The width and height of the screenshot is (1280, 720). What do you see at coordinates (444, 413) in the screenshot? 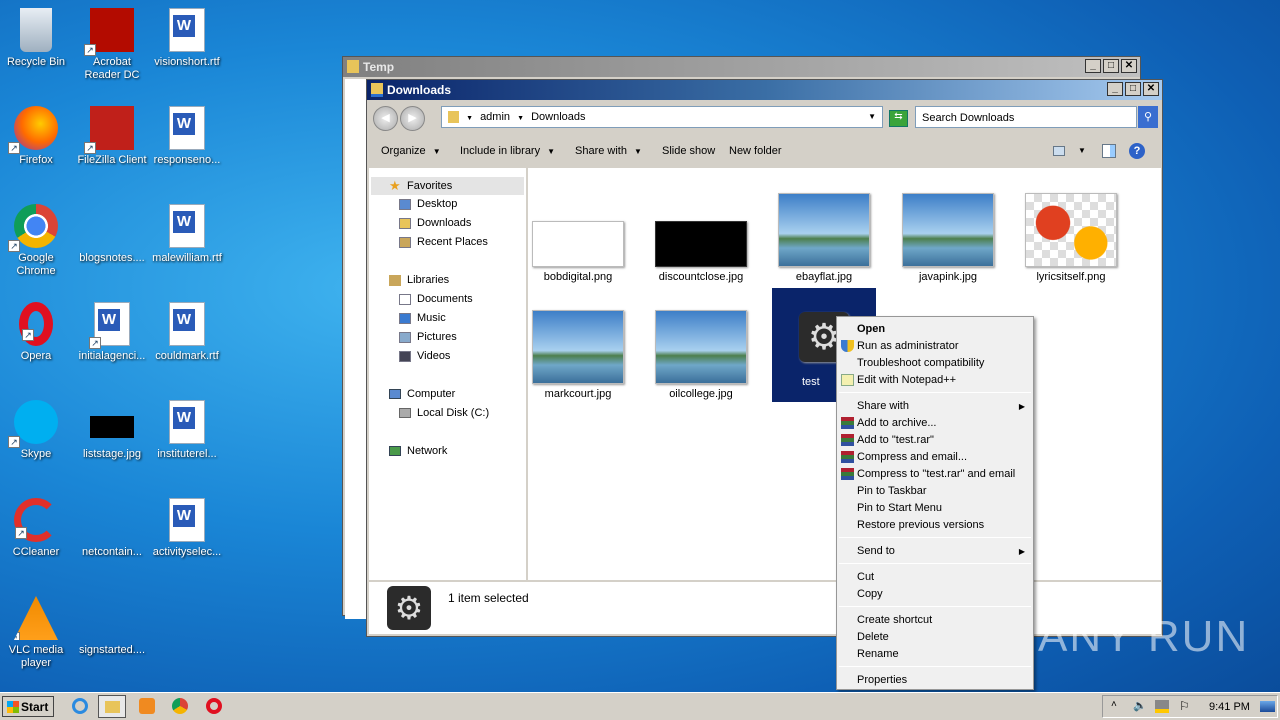
I see `nav-local-disk: Local Disk (C:)` at bounding box center [444, 413].